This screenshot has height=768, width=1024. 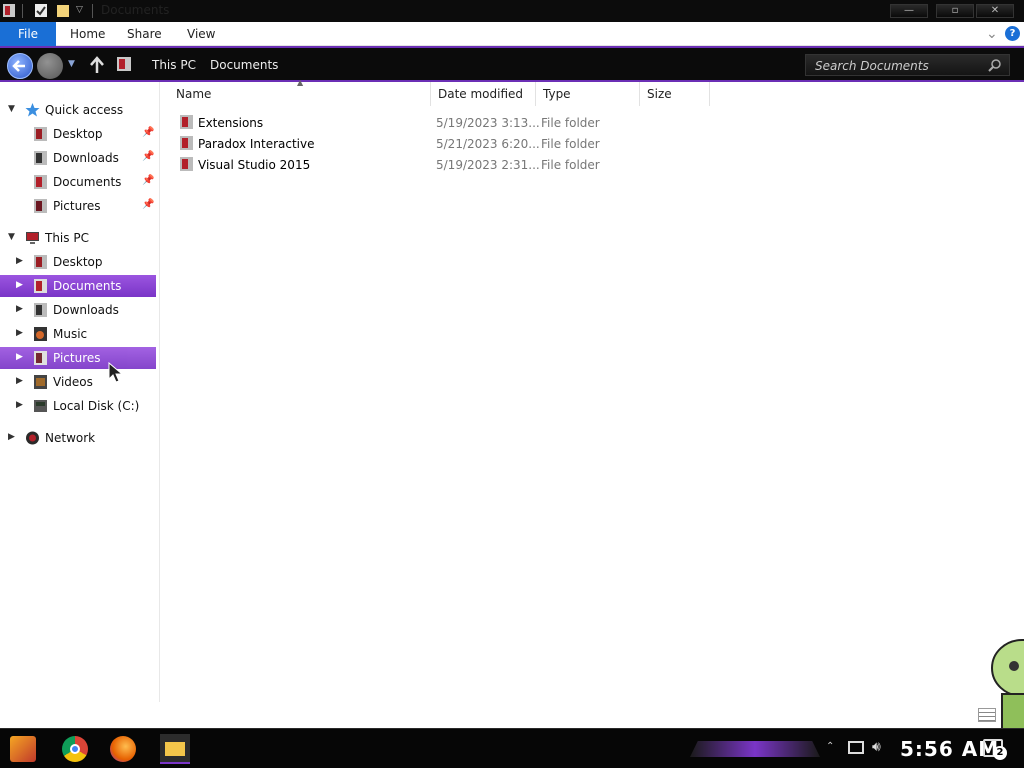 What do you see at coordinates (20, 66) in the screenshot?
I see `back-arrow-icon` at bounding box center [20, 66].